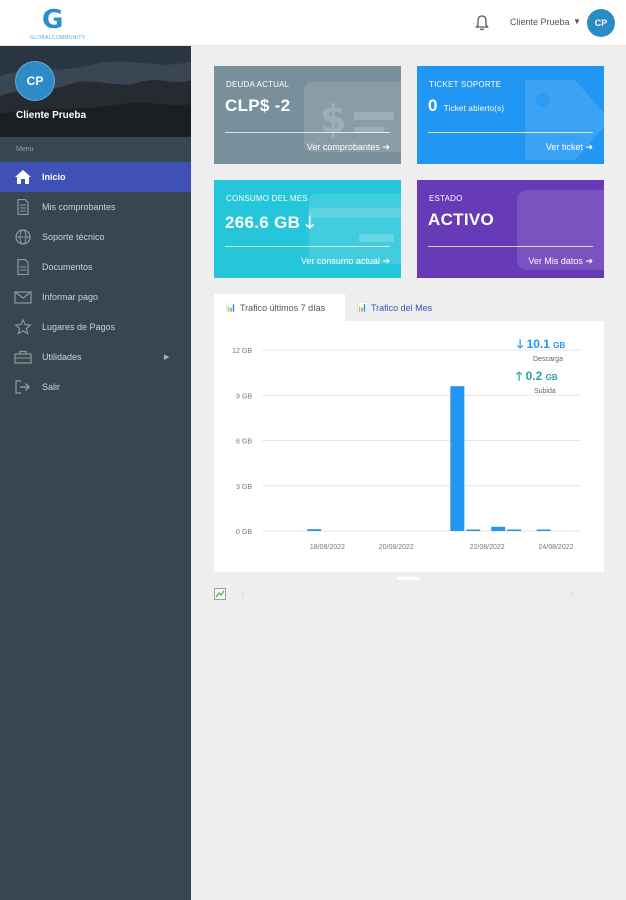  Describe the element at coordinates (560, 261) in the screenshot. I see `ver-mis-datos-link: Ver Mis datos ➔` at that location.